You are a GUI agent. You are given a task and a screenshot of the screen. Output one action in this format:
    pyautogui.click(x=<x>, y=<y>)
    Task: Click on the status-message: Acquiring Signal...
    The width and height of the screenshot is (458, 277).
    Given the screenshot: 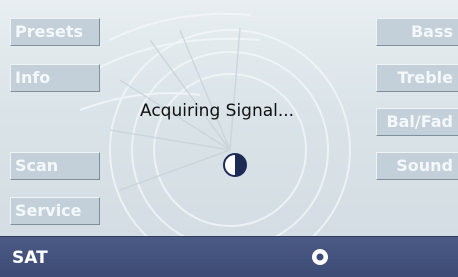 What is the action you would take?
    pyautogui.click(x=217, y=111)
    